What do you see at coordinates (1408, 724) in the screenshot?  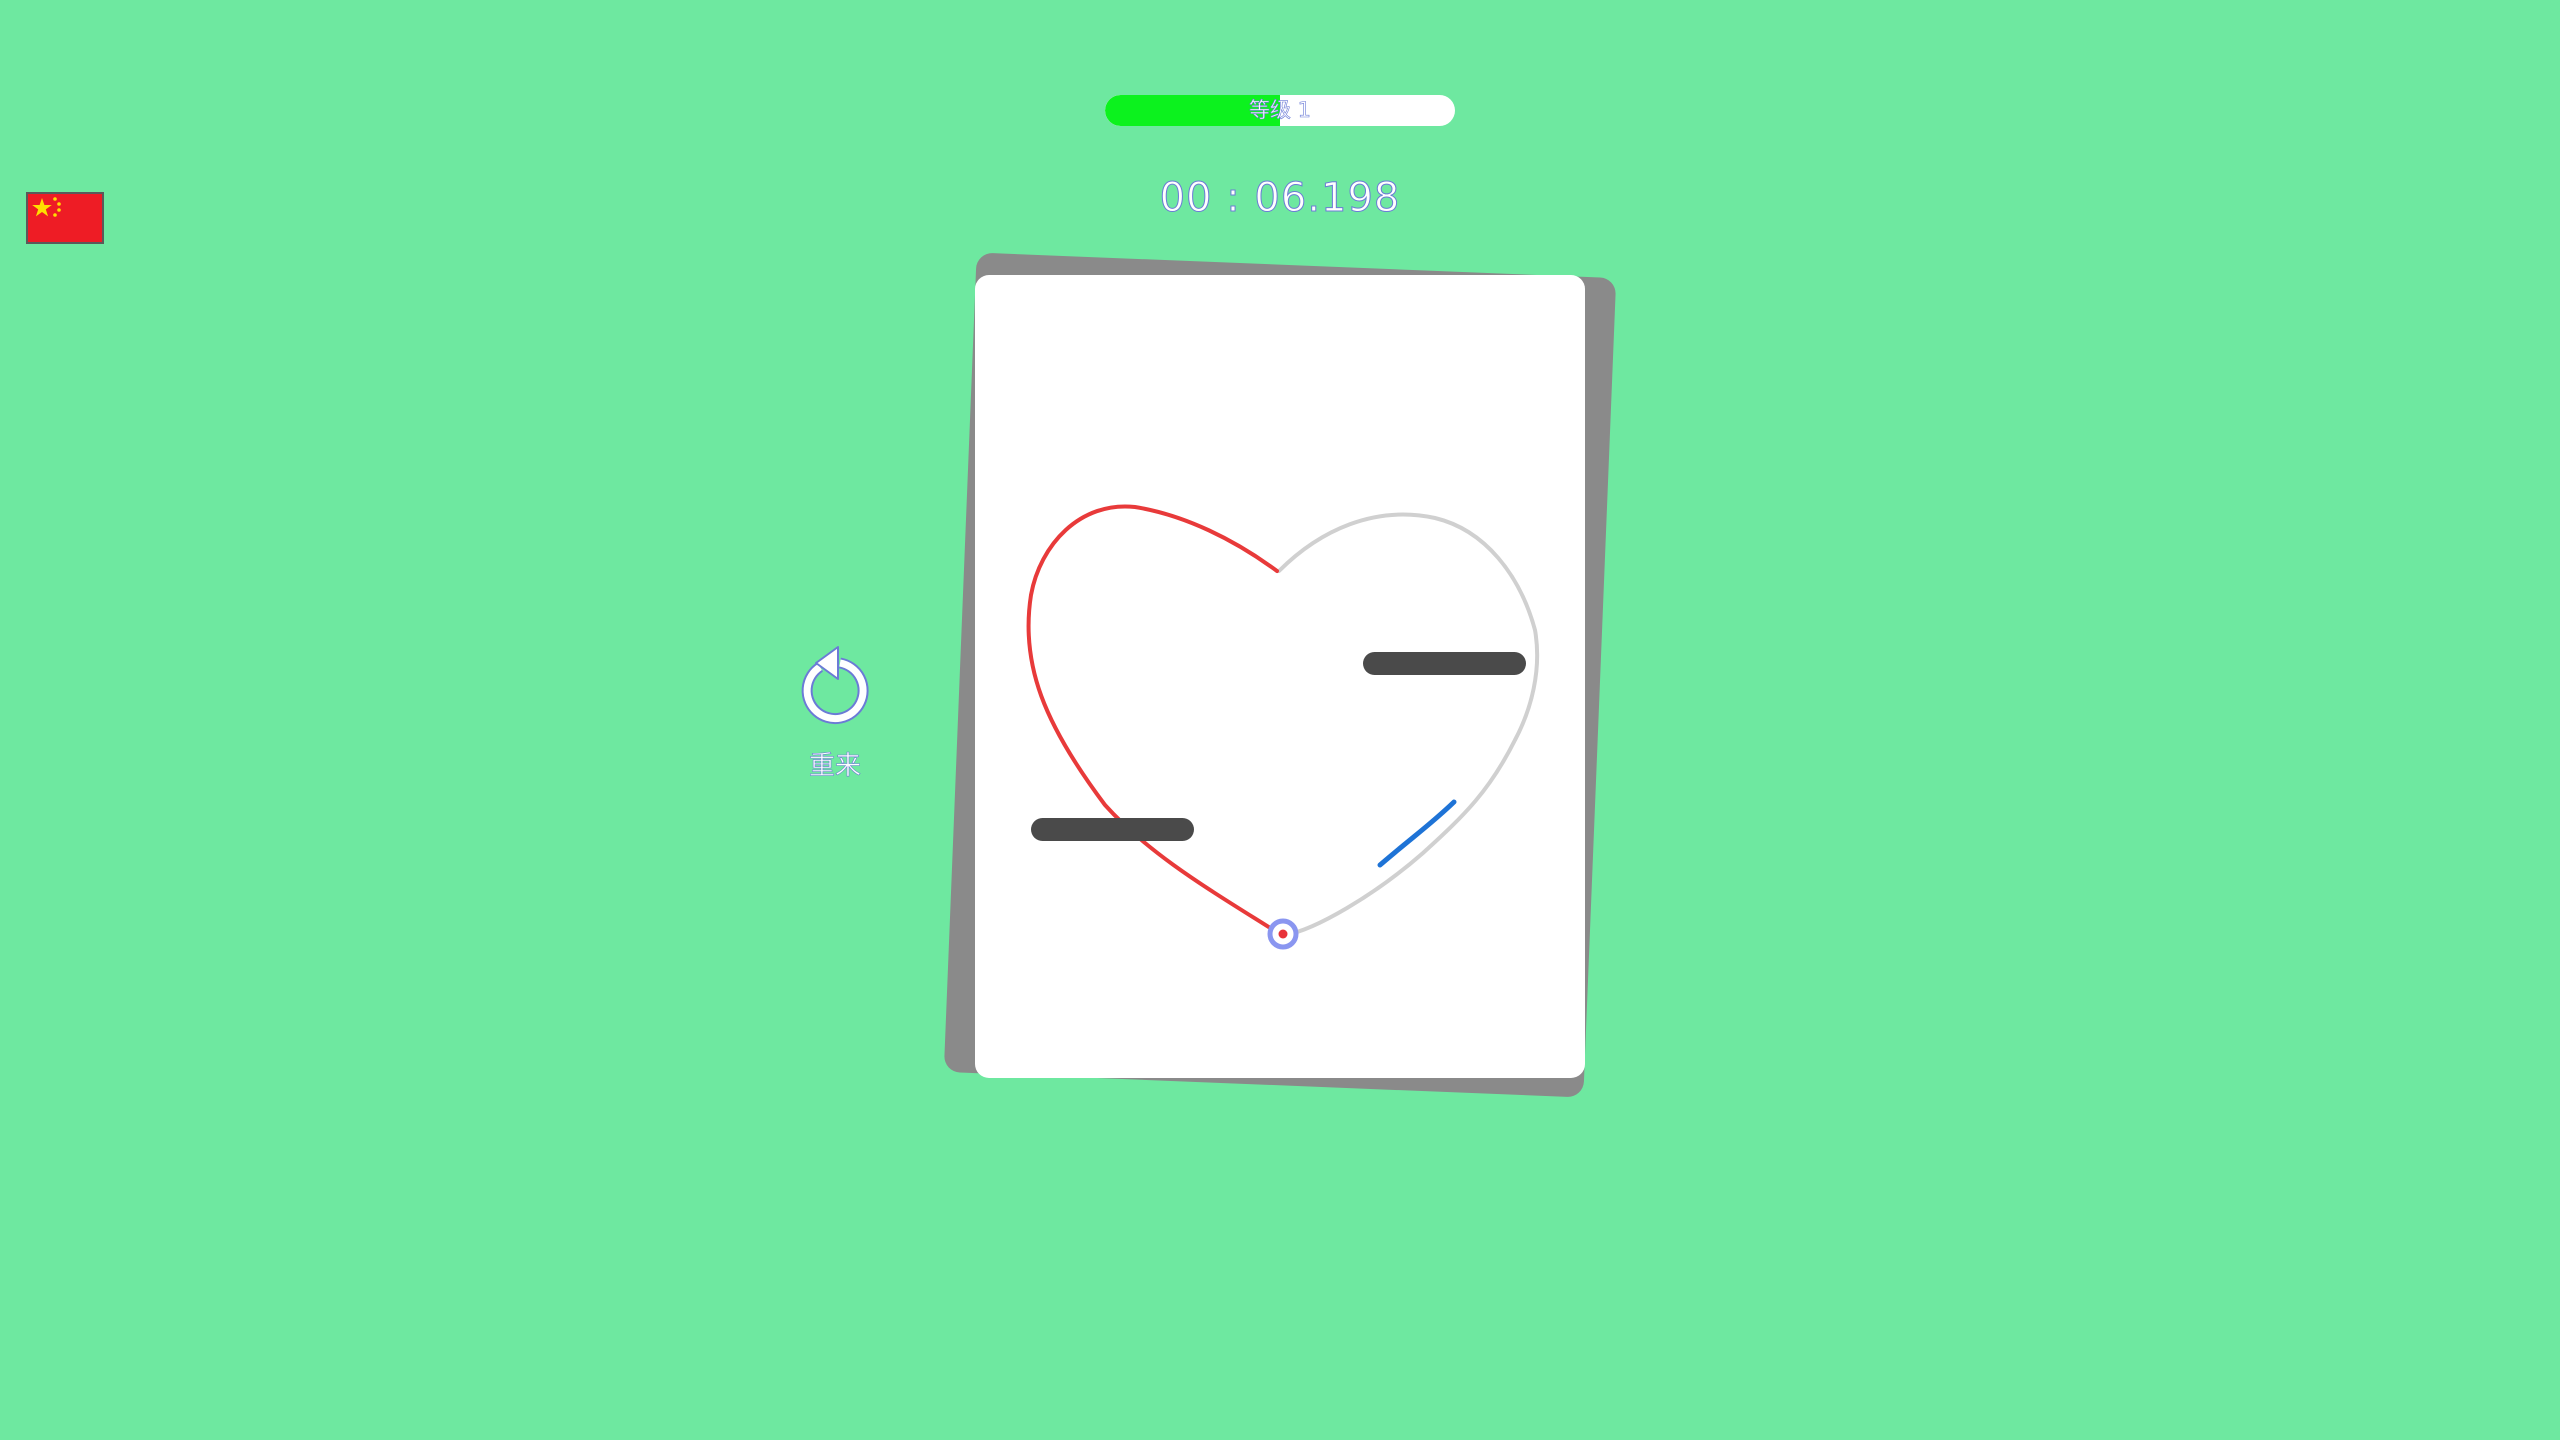 I see `guide-path` at bounding box center [1408, 724].